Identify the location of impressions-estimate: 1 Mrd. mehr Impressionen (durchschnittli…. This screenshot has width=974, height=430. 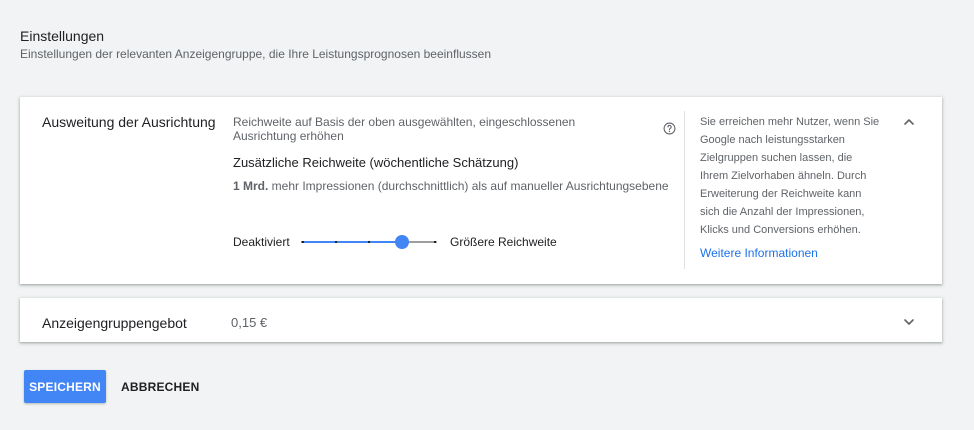
(451, 186).